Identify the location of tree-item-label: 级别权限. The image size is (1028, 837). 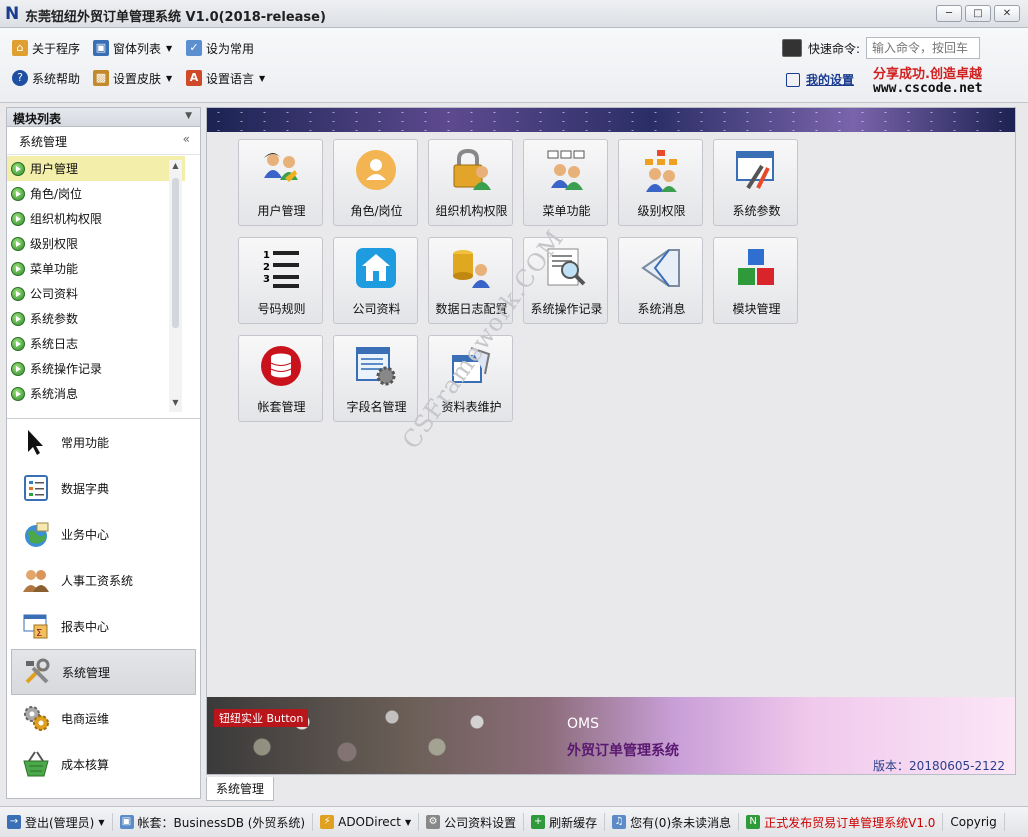
(54, 244).